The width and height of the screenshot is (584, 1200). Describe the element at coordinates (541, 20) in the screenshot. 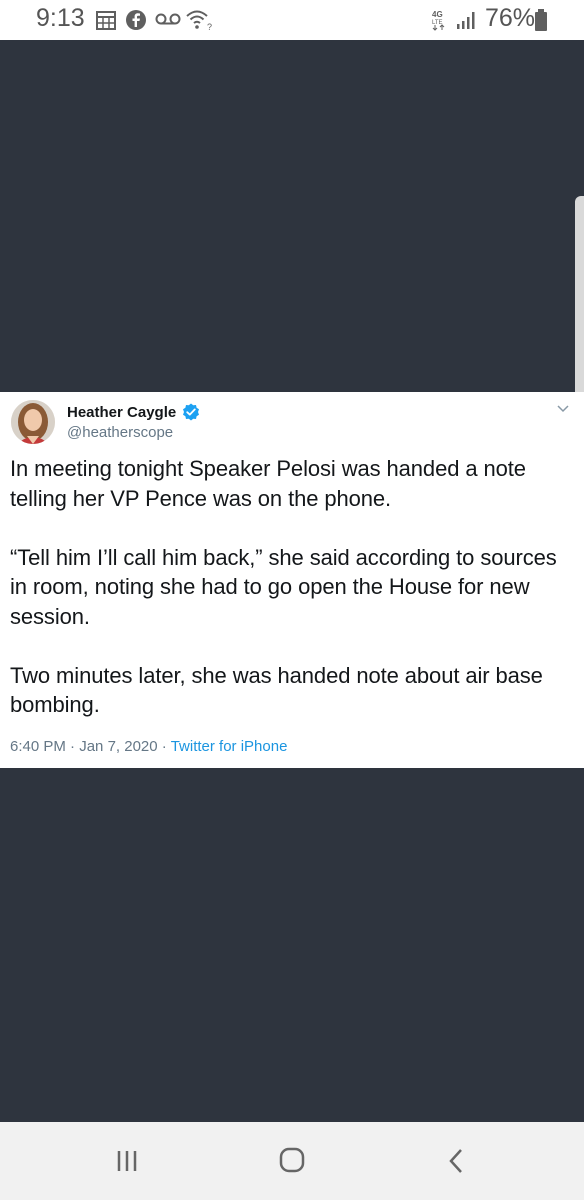

I see `battery-icon` at that location.